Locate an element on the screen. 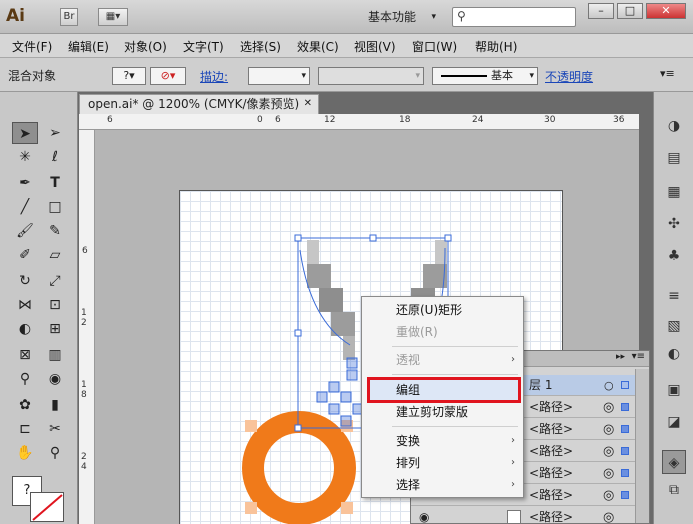 This screenshot has height=524, width=693. artboards-panel-icon: ⧉ is located at coordinates (674, 490).